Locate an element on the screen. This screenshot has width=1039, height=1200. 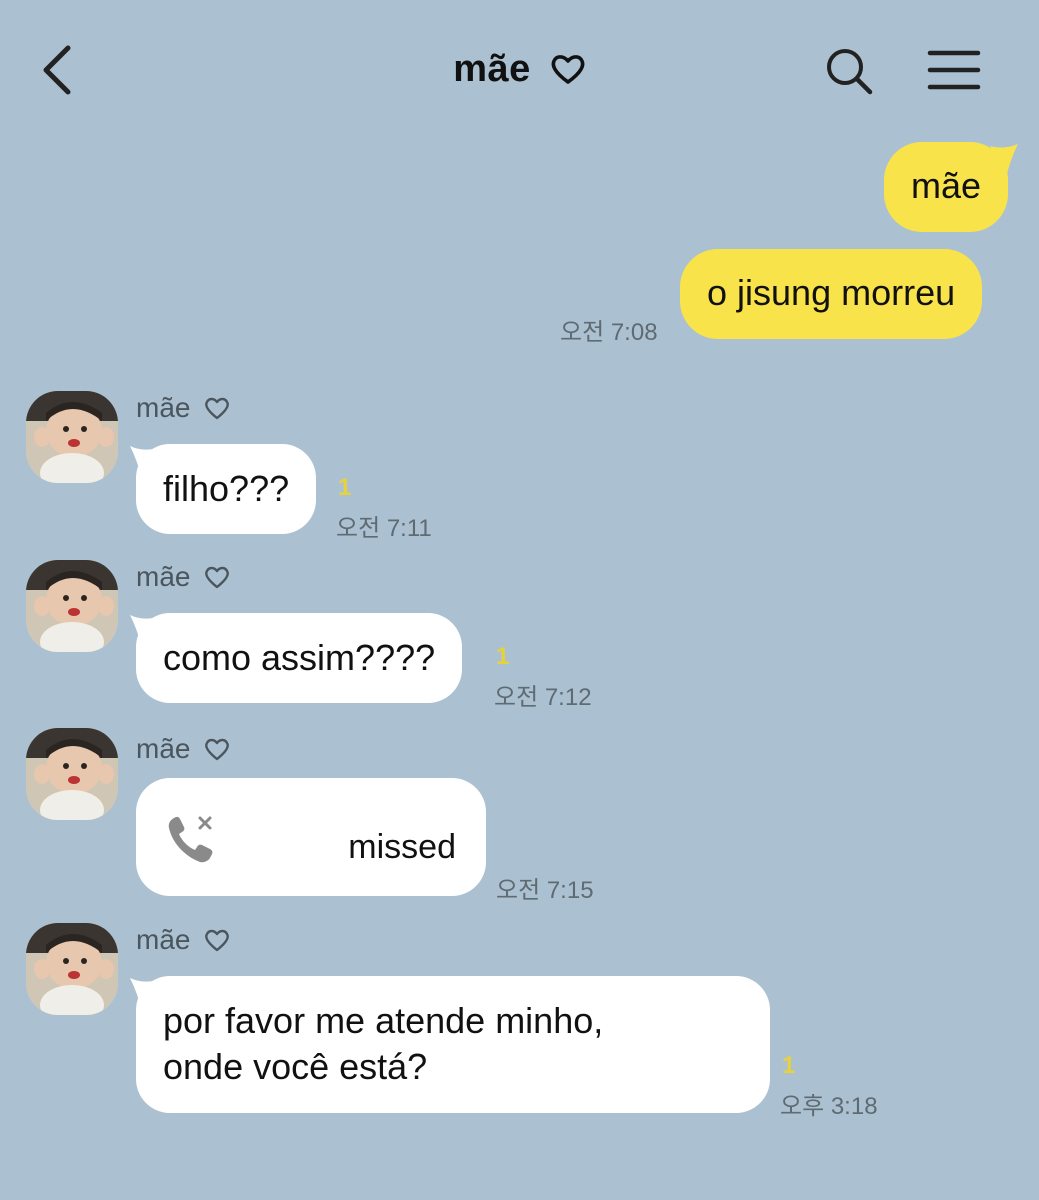
message-text: como assim???? is located at coordinates (299, 657).